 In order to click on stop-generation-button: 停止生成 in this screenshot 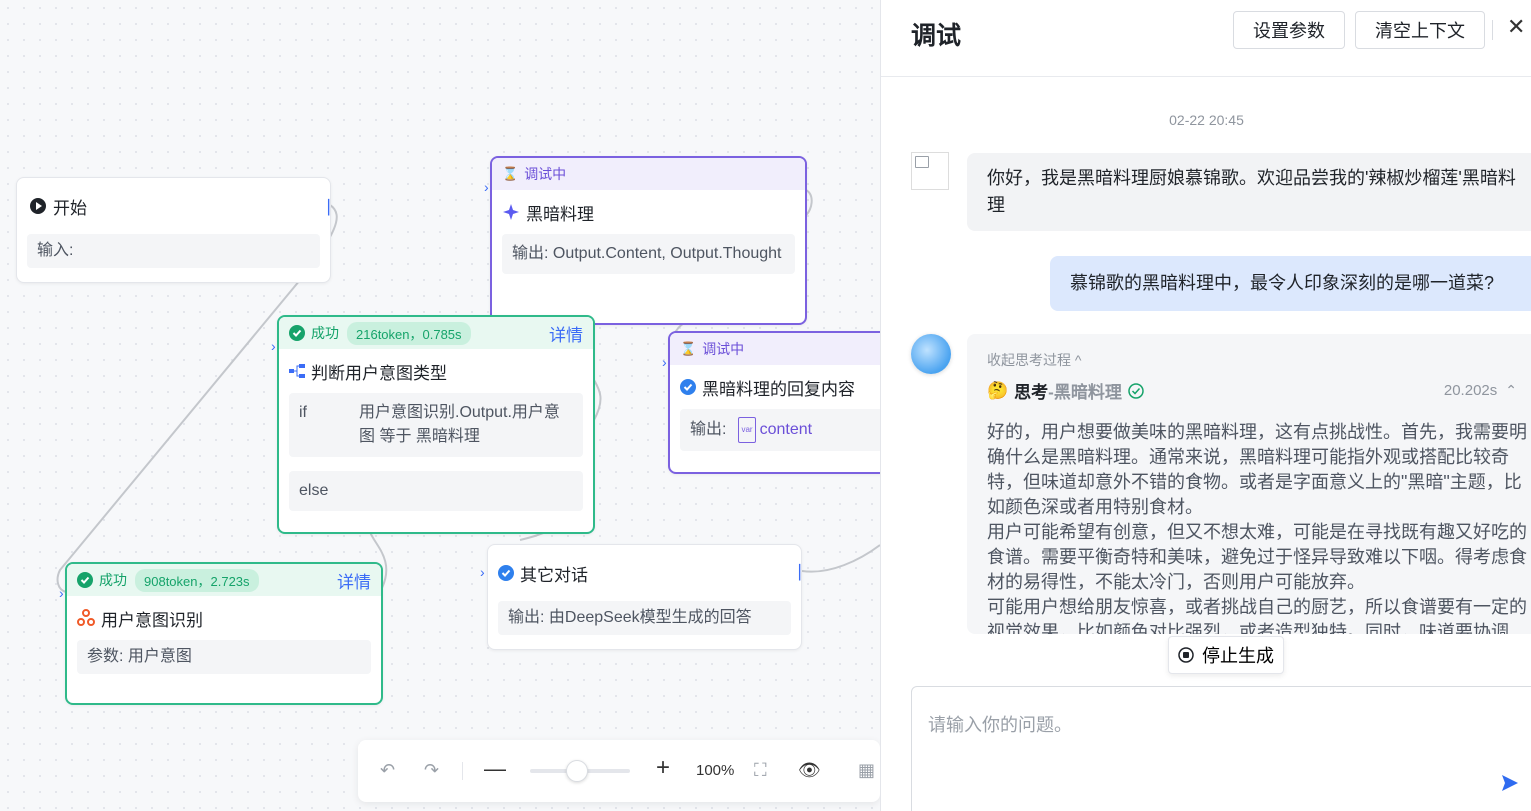, I will do `click(1226, 655)`.